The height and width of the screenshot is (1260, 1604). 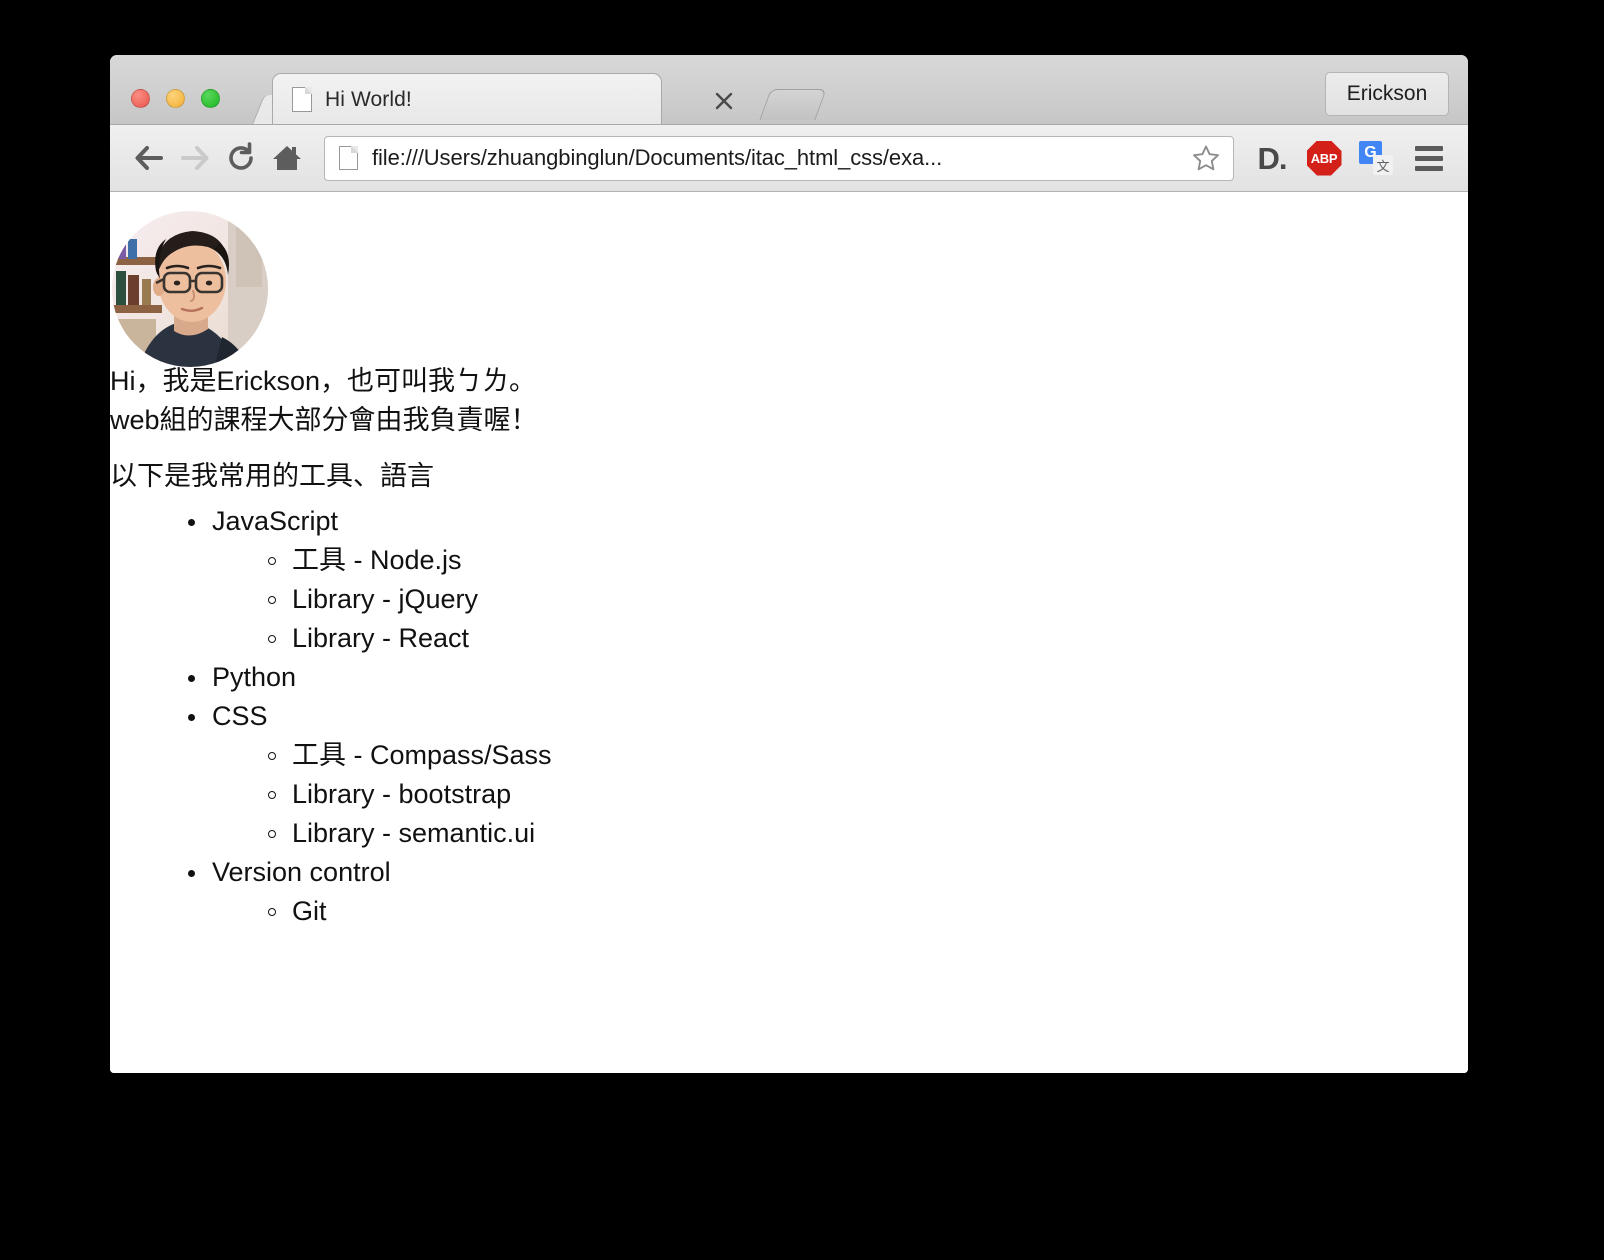 I want to click on translate-char: 文, so click(x=1383, y=165).